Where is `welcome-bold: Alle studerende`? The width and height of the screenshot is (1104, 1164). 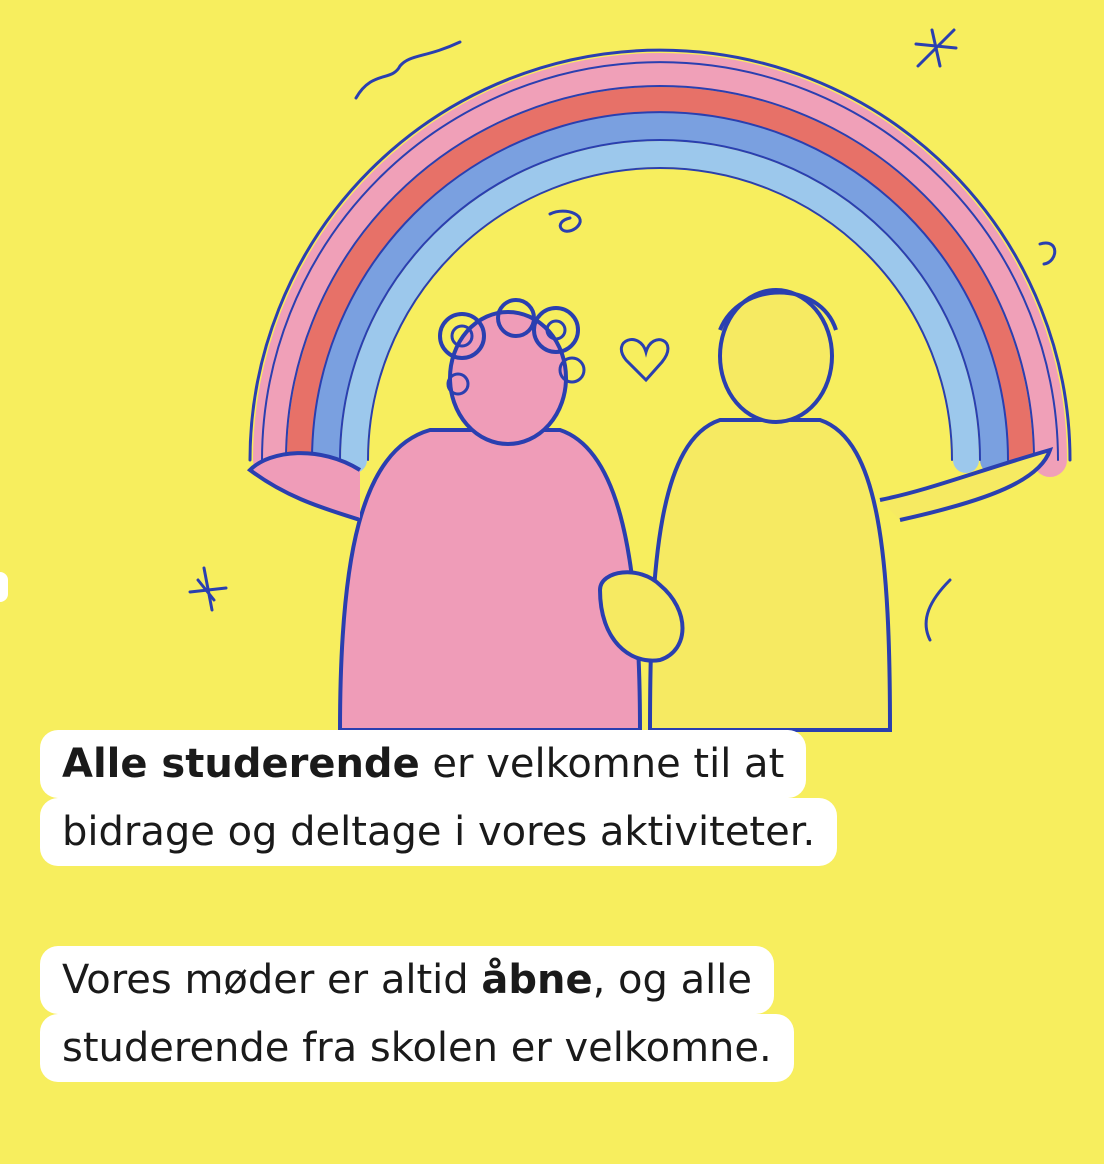
welcome-bold: Alle studerende is located at coordinates (241, 764).